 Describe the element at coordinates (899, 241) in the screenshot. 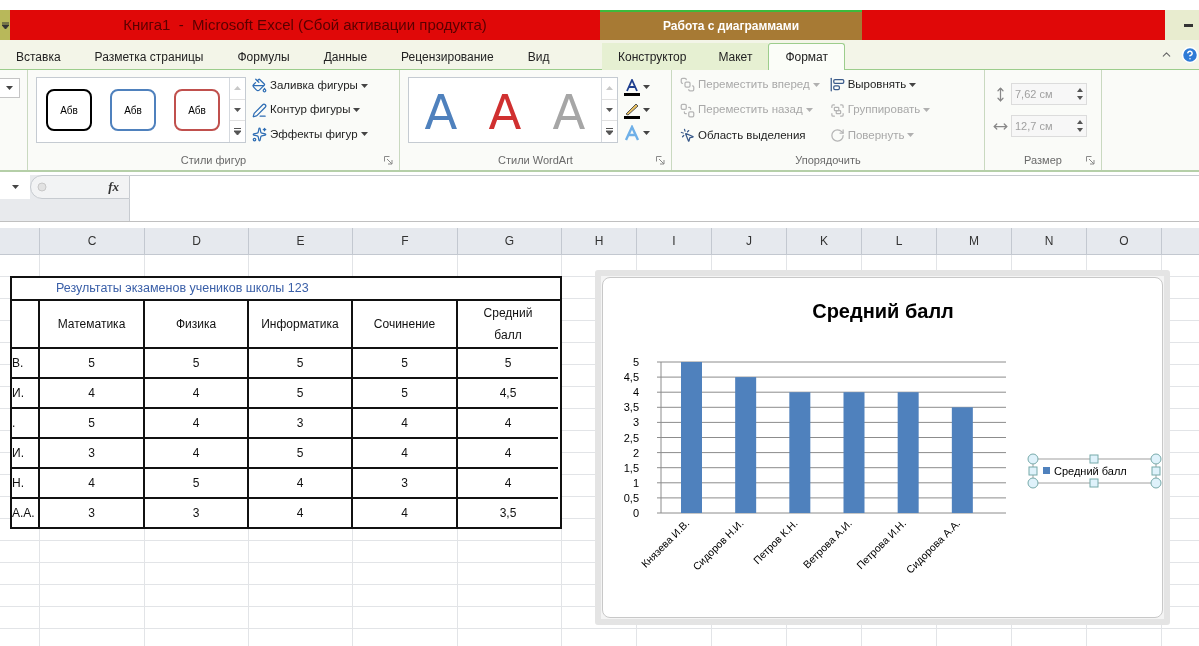

I see `column-header: L` at that location.